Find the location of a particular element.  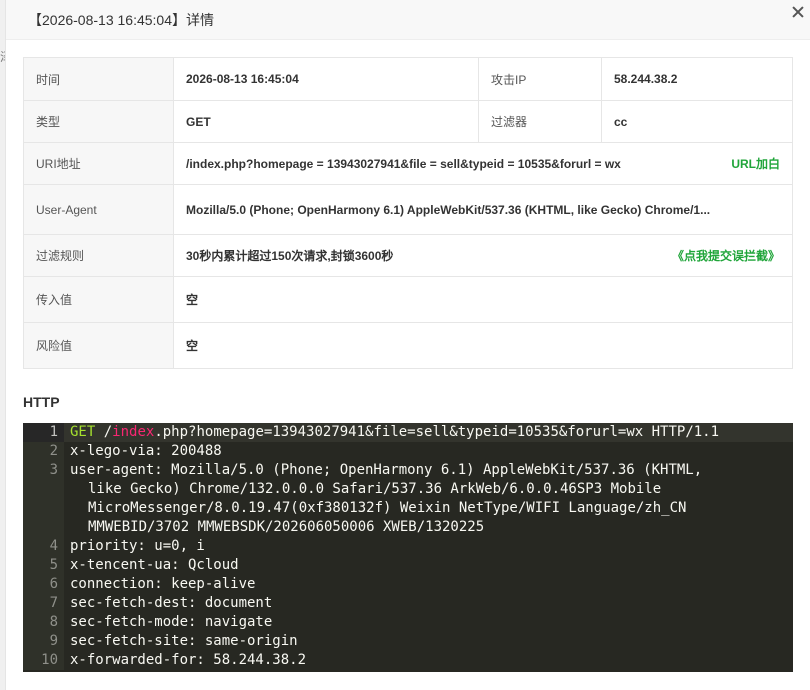

code-line: 5 x-tencent-ua: Qcloud is located at coordinates (408, 565).